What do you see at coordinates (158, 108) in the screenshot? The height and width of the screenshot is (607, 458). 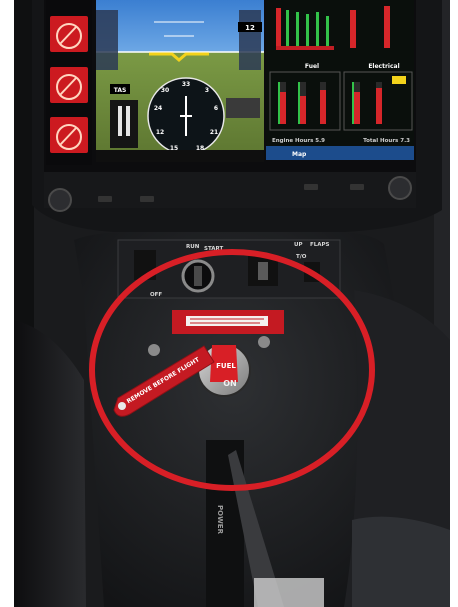 I see `hsi-label: 24` at bounding box center [158, 108].